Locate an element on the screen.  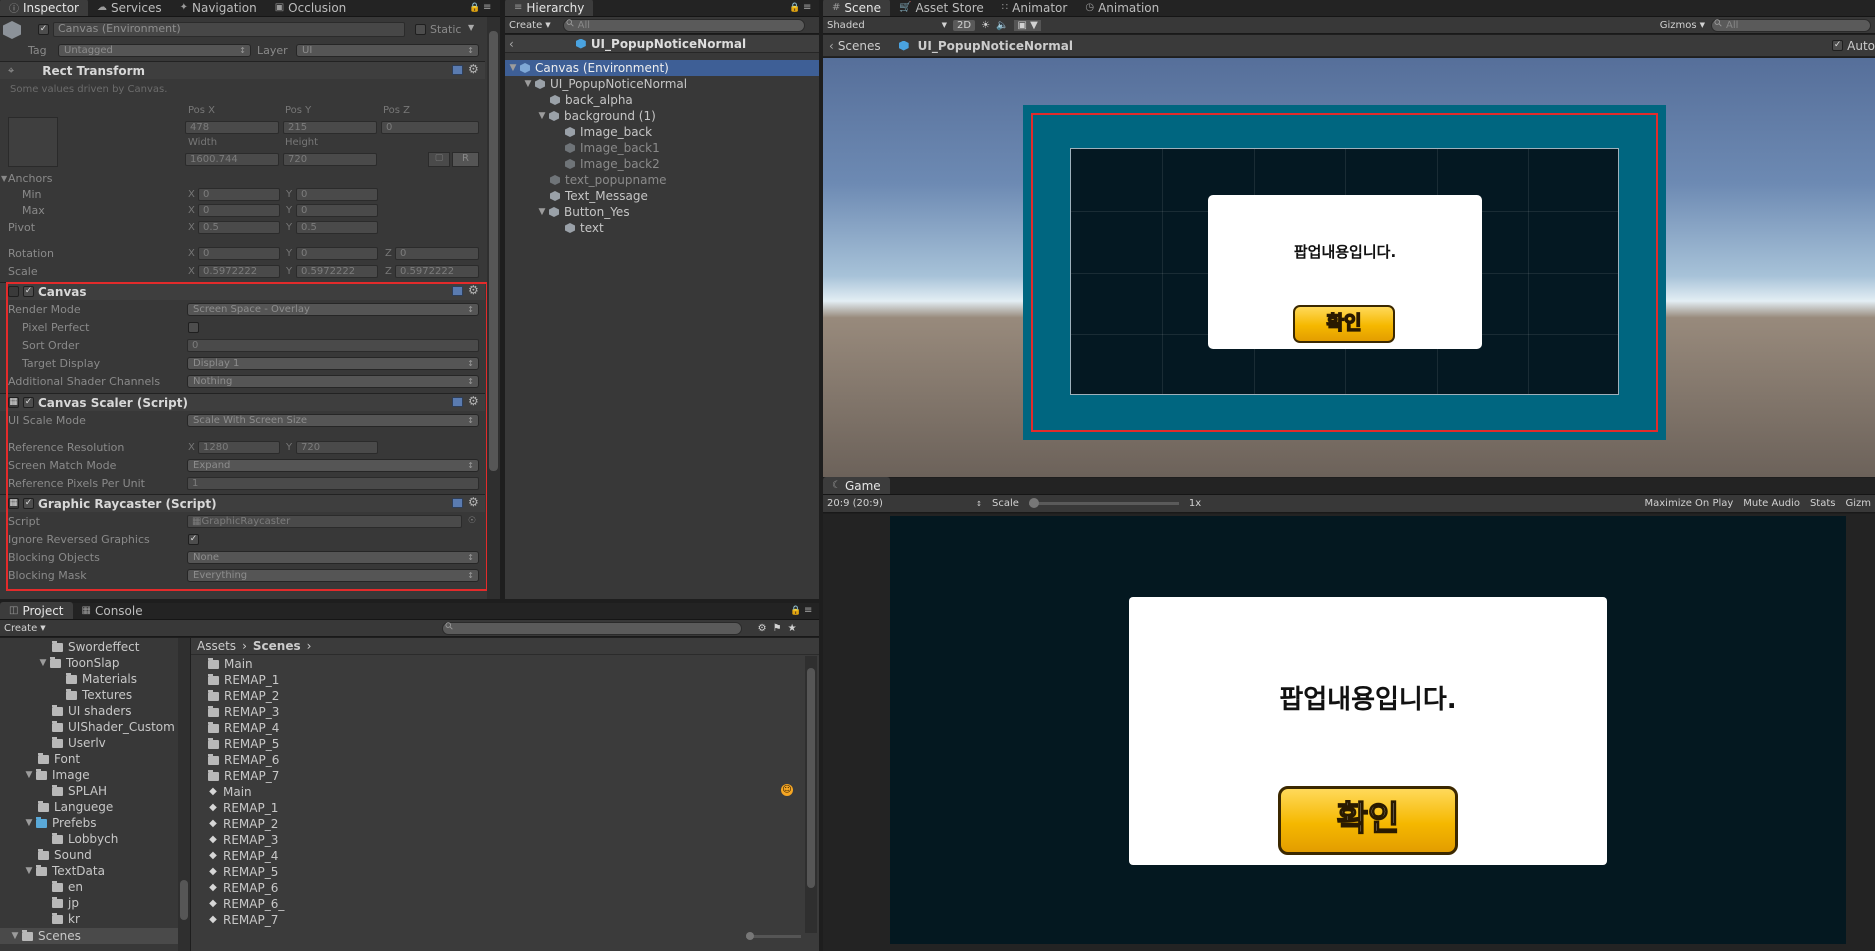
hierarchy-item: ▼ UI_PopupNoticeNormal is located at coordinates (662, 84).